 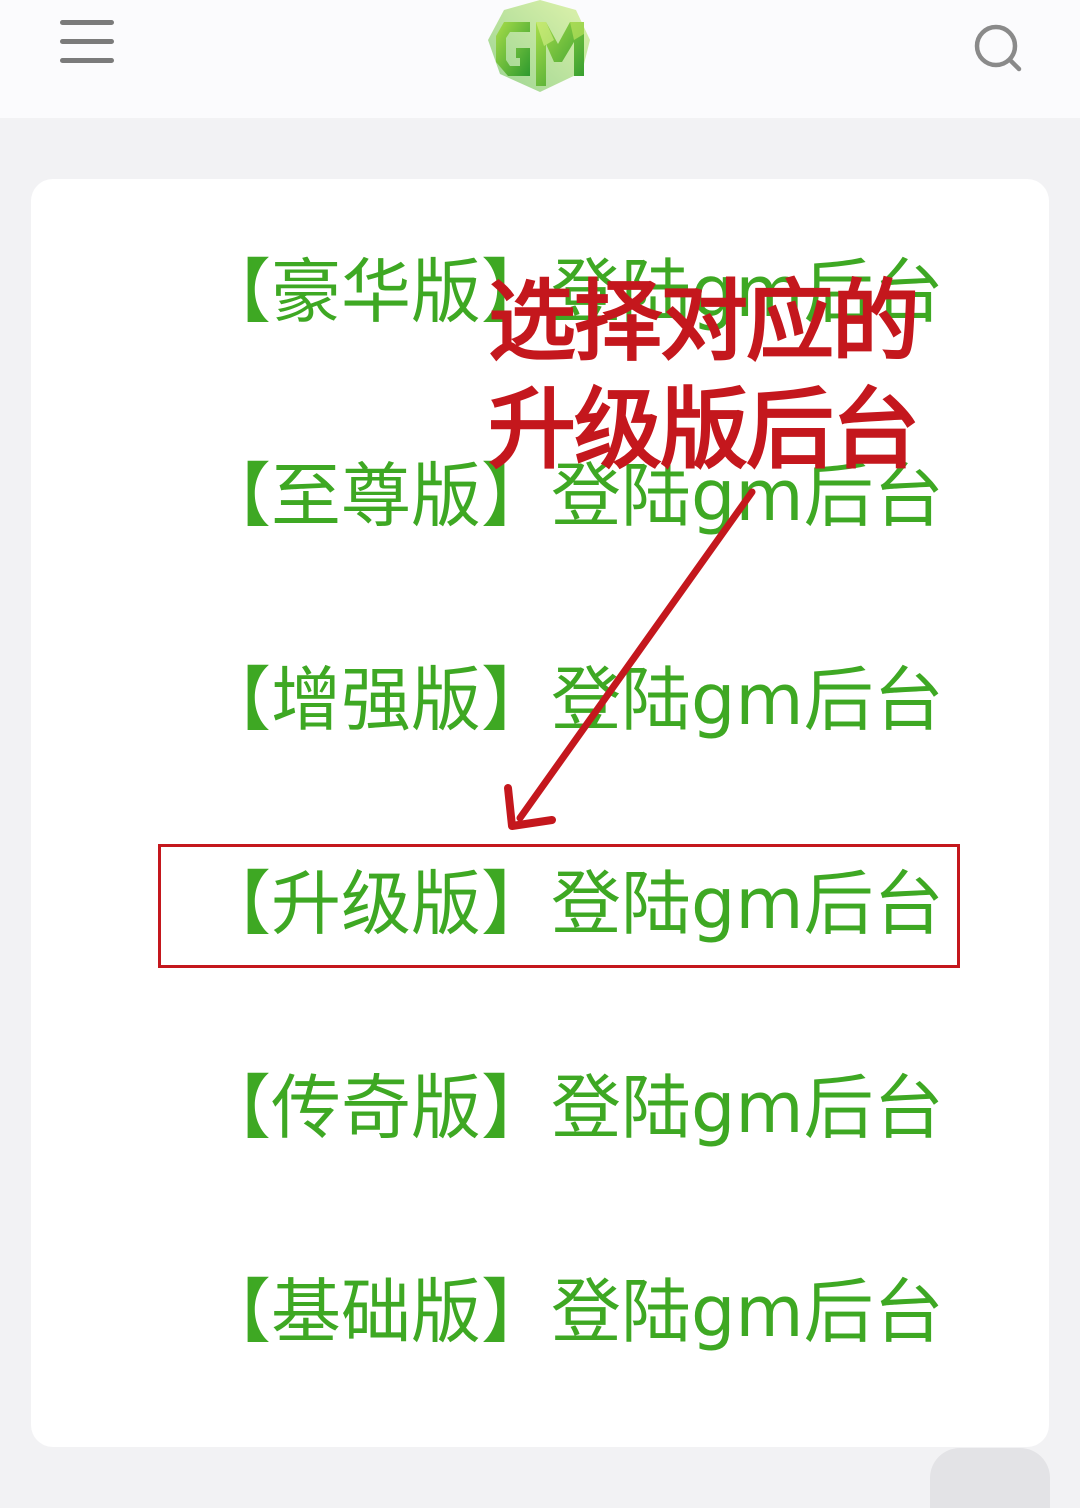 I want to click on annotation-line-1: 选择对应的, so click(x=704, y=321).